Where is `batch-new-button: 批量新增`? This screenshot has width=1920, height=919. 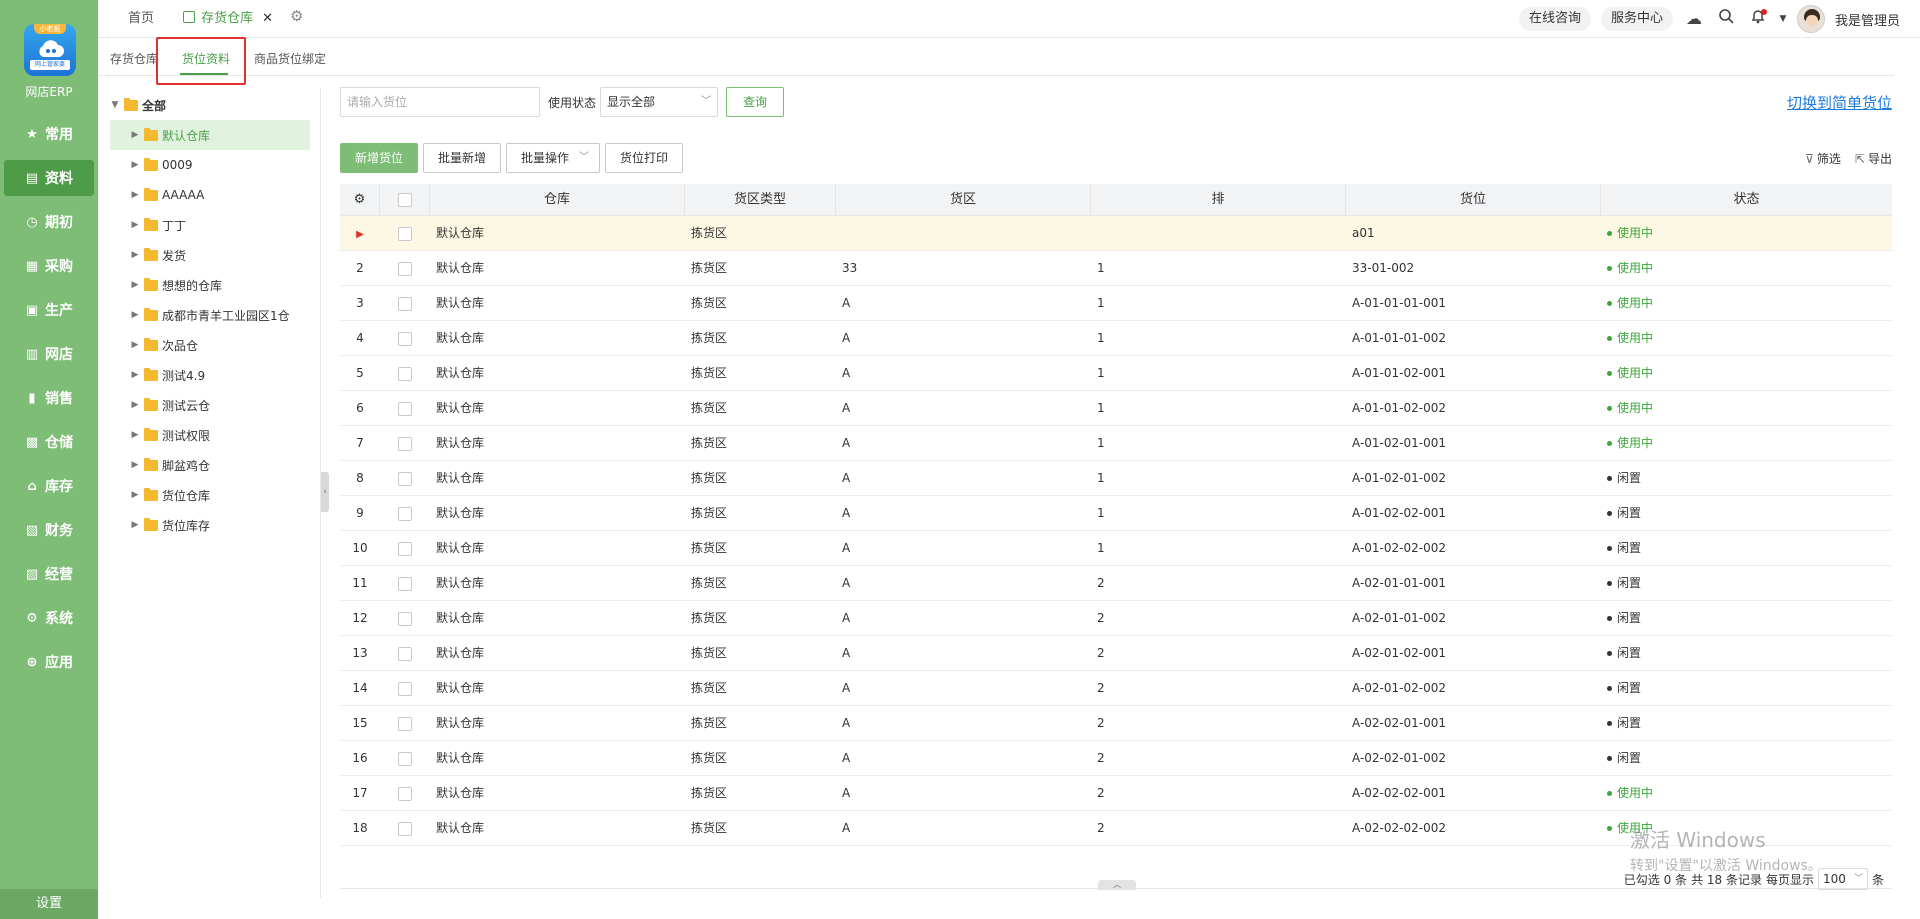
batch-new-button: 批量新增 is located at coordinates (462, 158).